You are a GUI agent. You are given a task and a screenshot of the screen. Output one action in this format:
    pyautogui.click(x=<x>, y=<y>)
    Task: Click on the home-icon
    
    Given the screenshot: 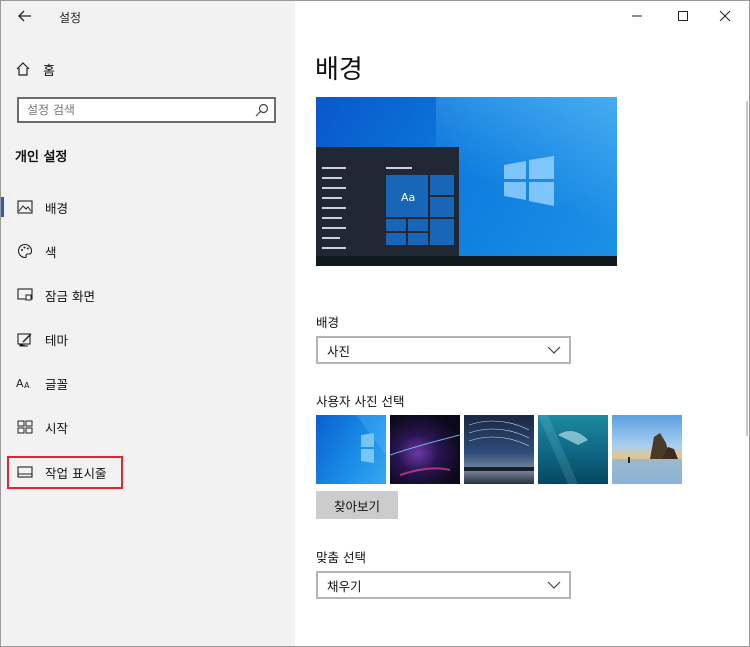 What is the action you would take?
    pyautogui.click(x=23, y=69)
    